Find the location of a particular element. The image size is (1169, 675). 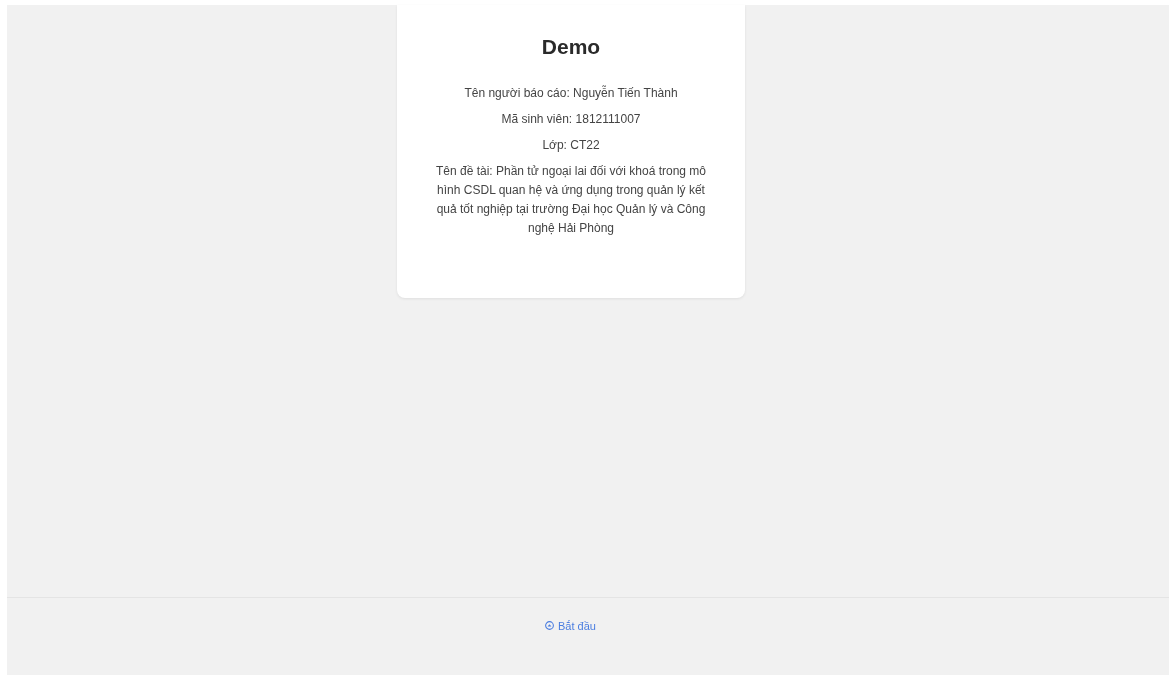

info-text: Lớp: CT22 is located at coordinates (571, 145).